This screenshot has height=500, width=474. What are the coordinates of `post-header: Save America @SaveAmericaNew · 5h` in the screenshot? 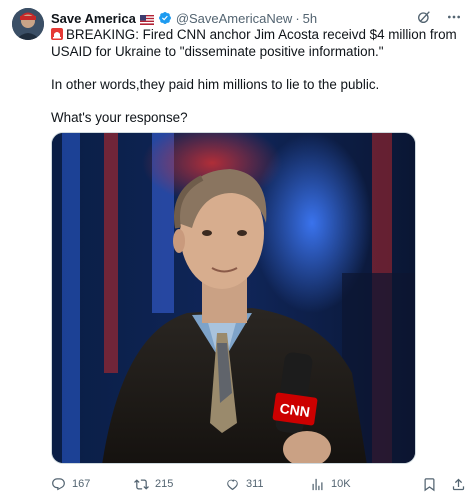 It's located at (256, 18).